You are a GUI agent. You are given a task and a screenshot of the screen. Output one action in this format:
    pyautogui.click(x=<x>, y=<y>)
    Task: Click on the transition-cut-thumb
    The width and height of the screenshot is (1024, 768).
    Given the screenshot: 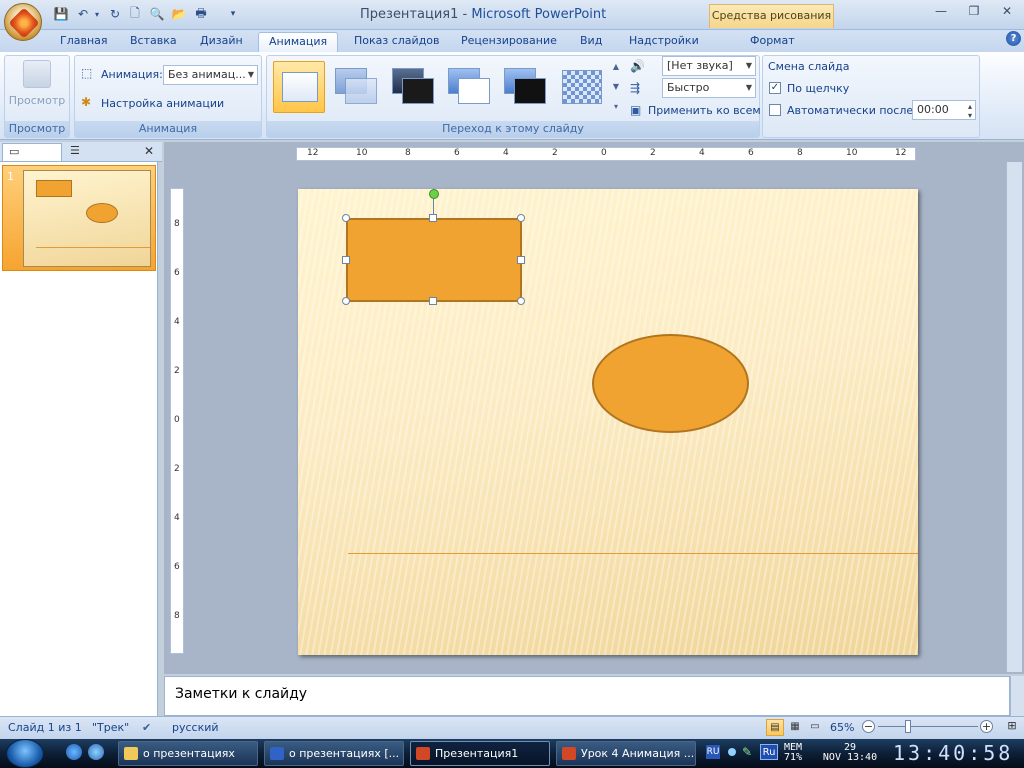 What is the action you would take?
    pyautogui.click(x=469, y=87)
    